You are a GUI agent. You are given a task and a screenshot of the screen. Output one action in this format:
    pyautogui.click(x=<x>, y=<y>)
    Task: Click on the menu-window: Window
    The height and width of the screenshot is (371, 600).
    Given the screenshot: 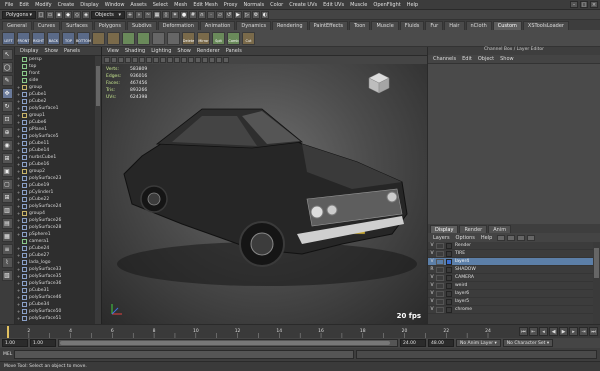 What is the action you would take?
    pyautogui.click(x=115, y=5)
    